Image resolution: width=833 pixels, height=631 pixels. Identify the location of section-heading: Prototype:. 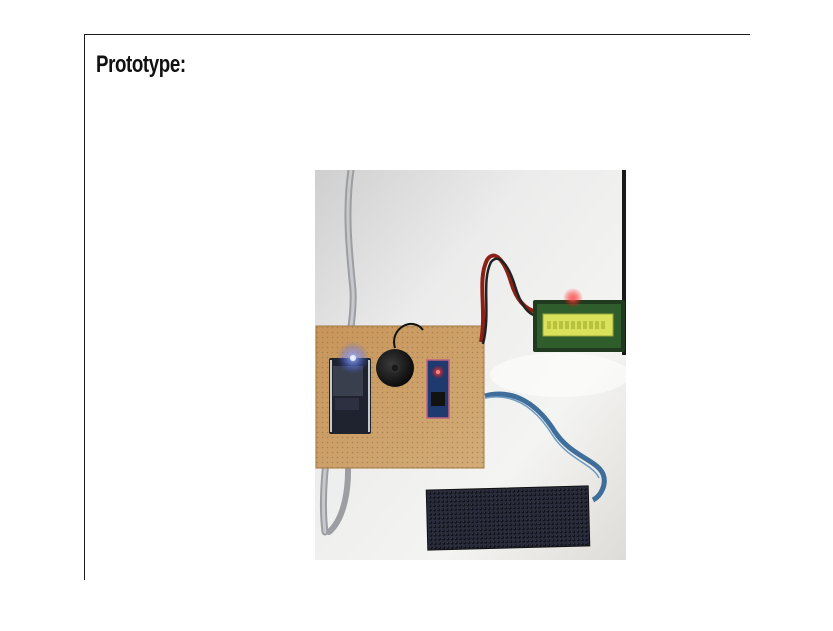
(141, 64).